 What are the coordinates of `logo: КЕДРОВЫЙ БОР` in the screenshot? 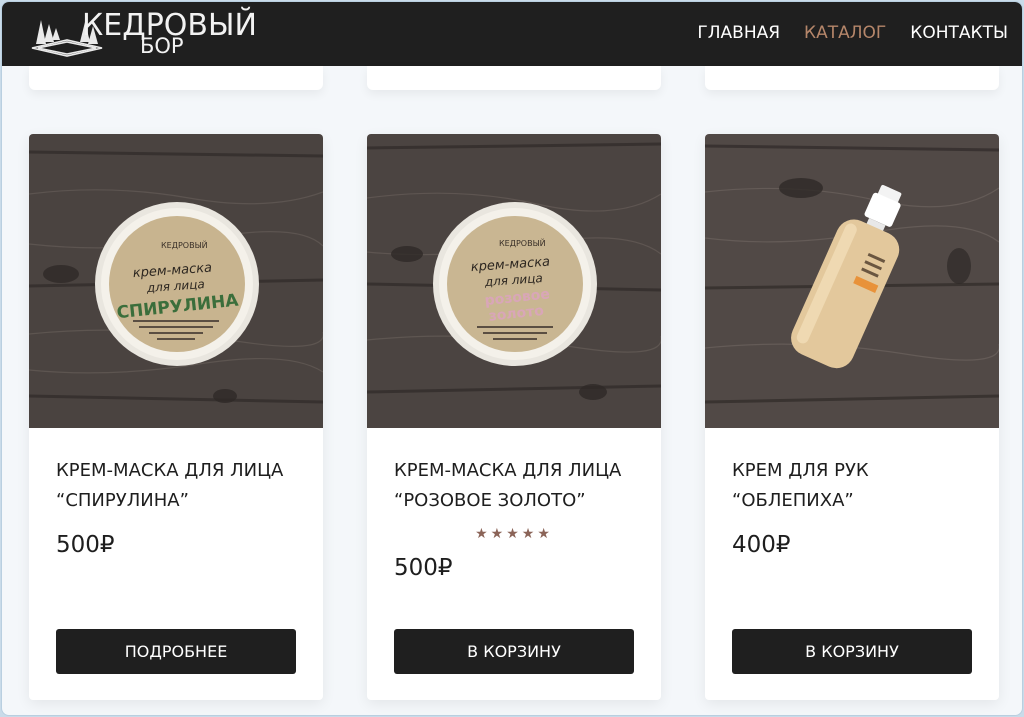 It's located at (148, 36).